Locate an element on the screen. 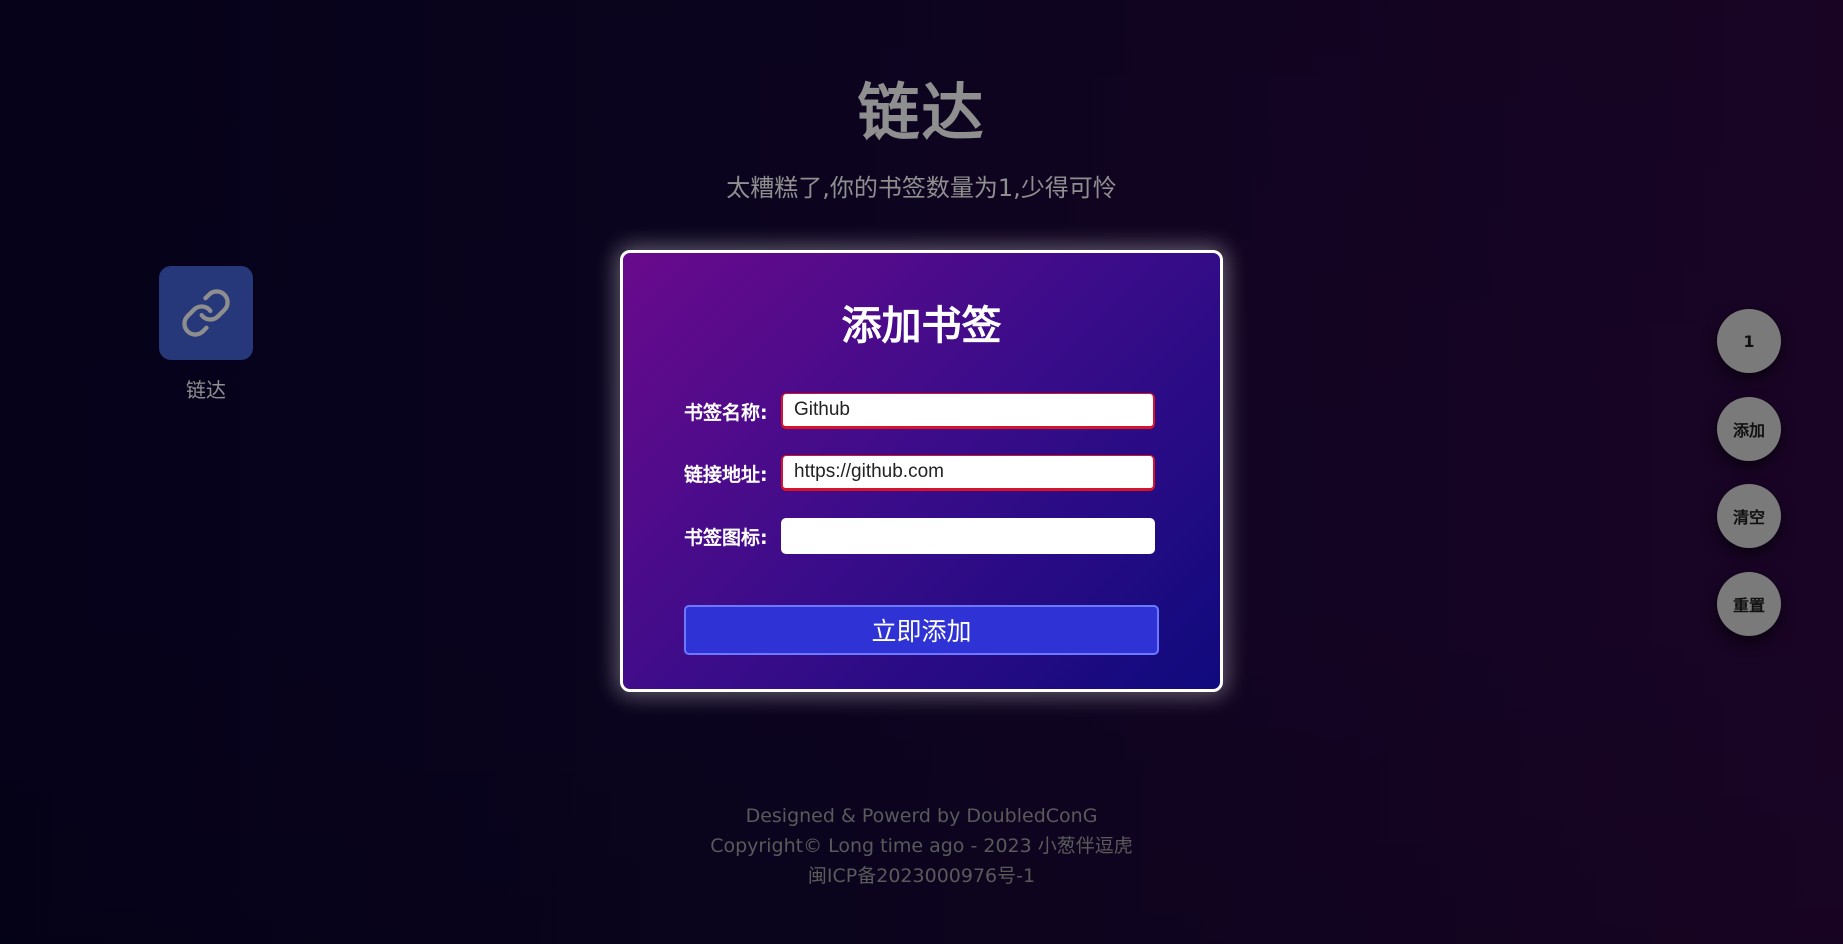 This screenshot has height=944, width=1843. bookmark-label: 链达 is located at coordinates (206, 388).